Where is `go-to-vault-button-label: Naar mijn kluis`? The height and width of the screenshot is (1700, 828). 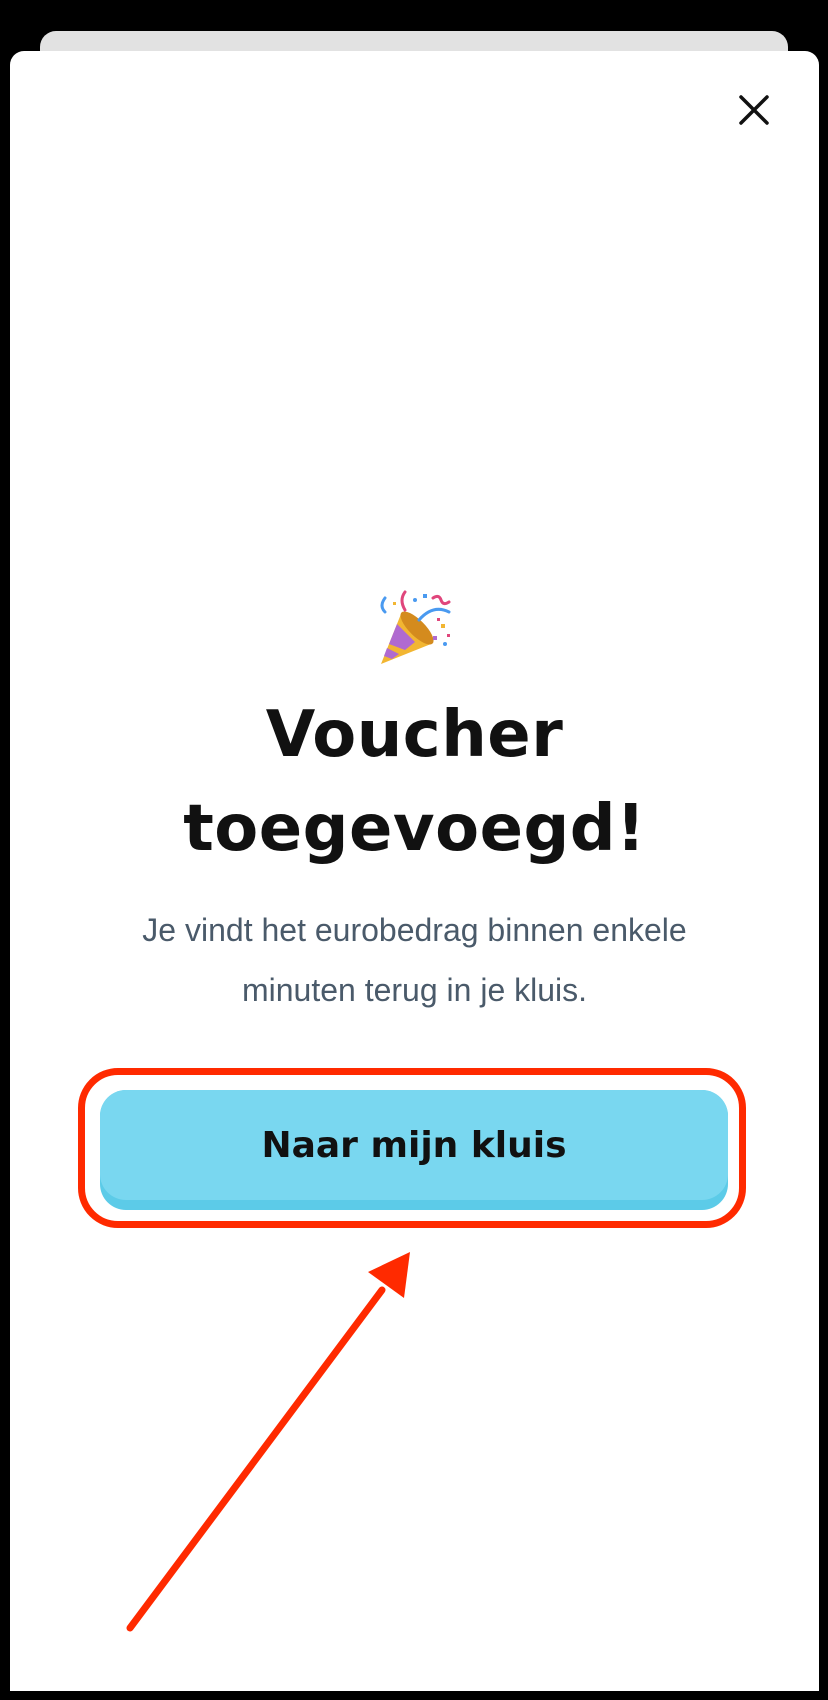
go-to-vault-button-label: Naar mijn kluis is located at coordinates (414, 1145).